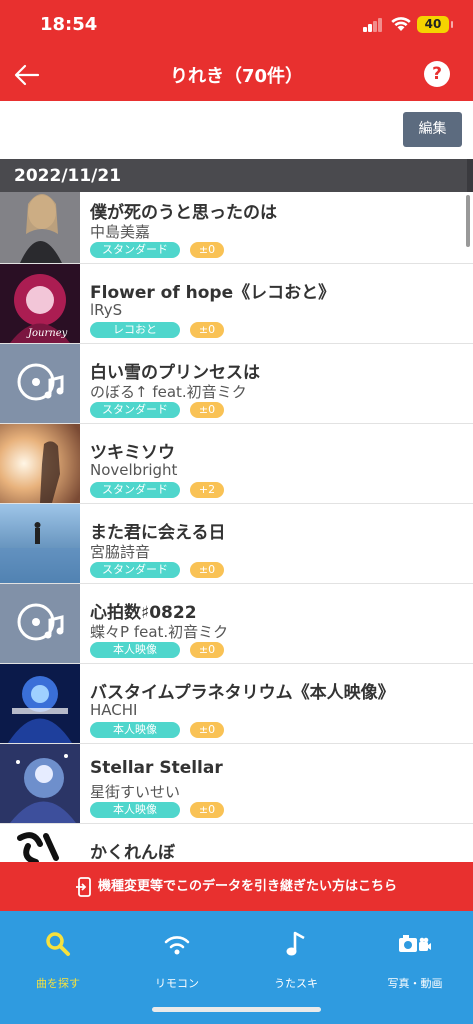 Image resolution: width=473 pixels, height=1024 pixels. What do you see at coordinates (415, 943) in the screenshot?
I see `camera-icon` at bounding box center [415, 943].